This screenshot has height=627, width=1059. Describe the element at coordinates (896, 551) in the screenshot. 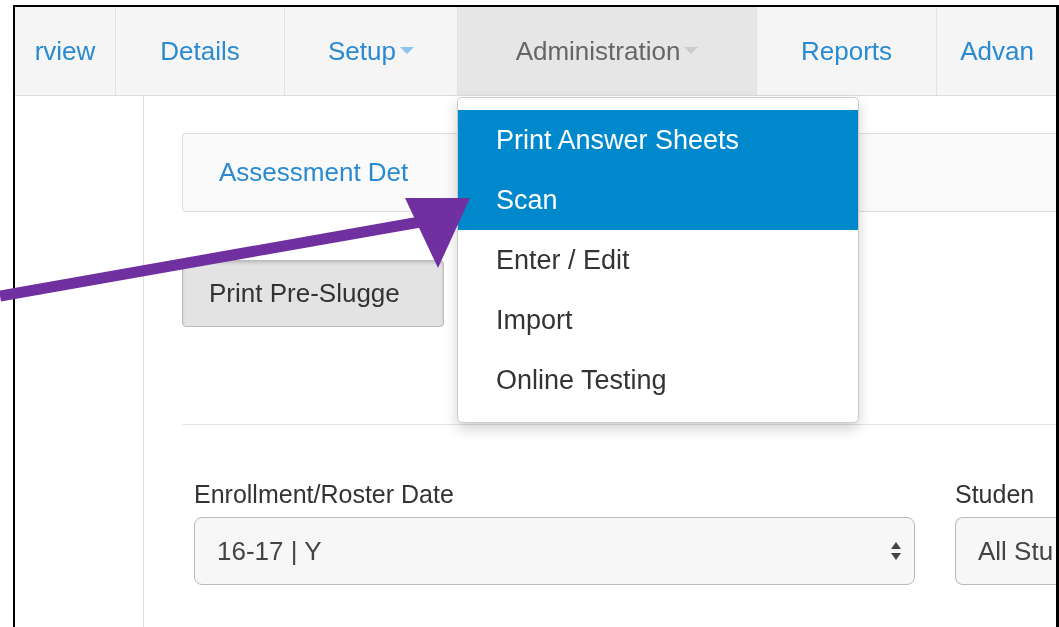

I see `updown-icon` at that location.